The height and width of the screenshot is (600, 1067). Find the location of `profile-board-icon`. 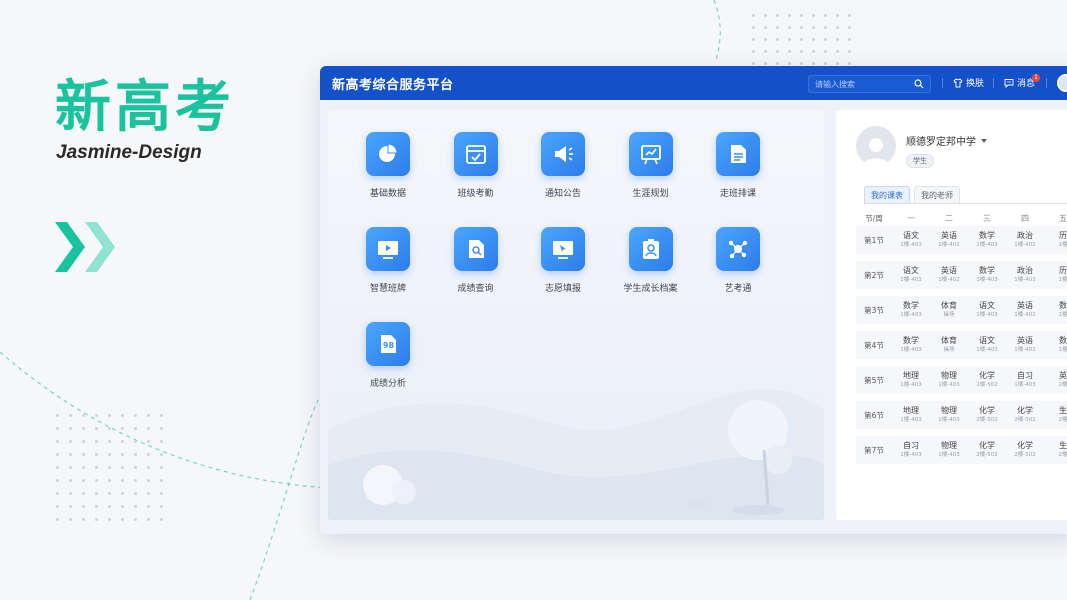

profile-board-icon is located at coordinates (650, 249).